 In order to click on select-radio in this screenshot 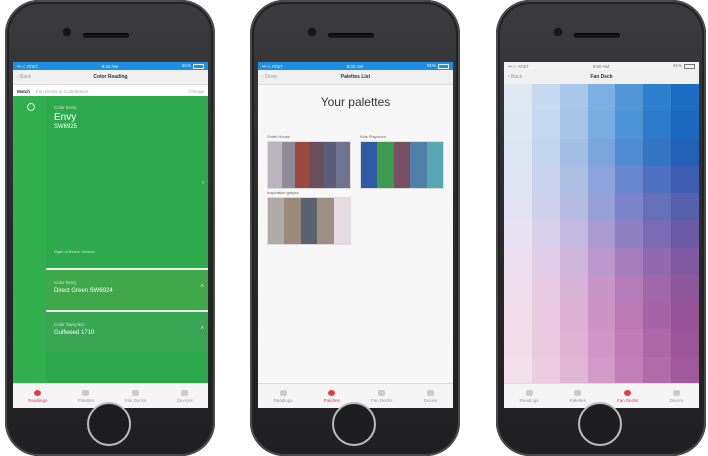, I will do `click(31, 107)`.